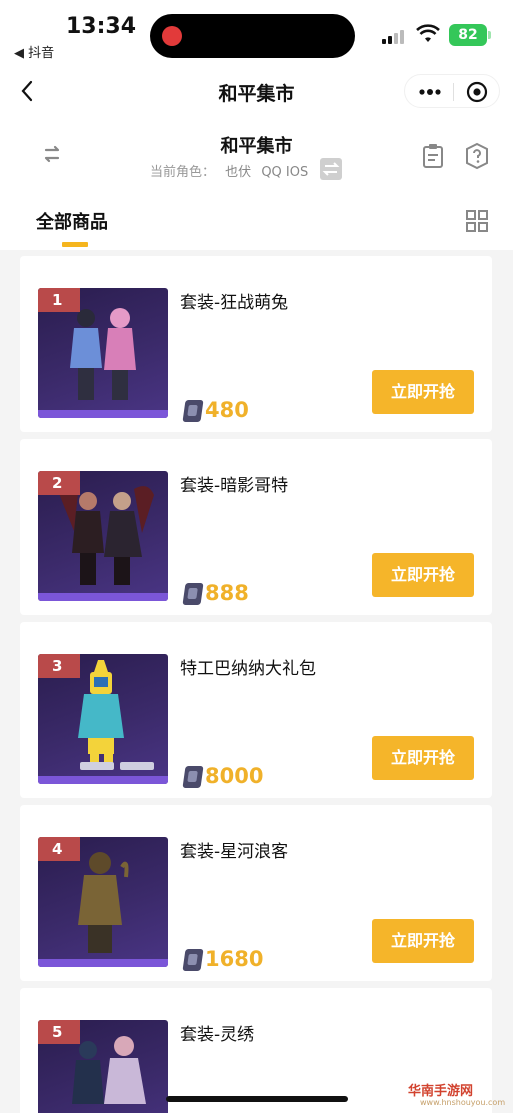  I want to click on current-role-line: 当前角色： 也伏 QQ IOS, so click(229, 170).